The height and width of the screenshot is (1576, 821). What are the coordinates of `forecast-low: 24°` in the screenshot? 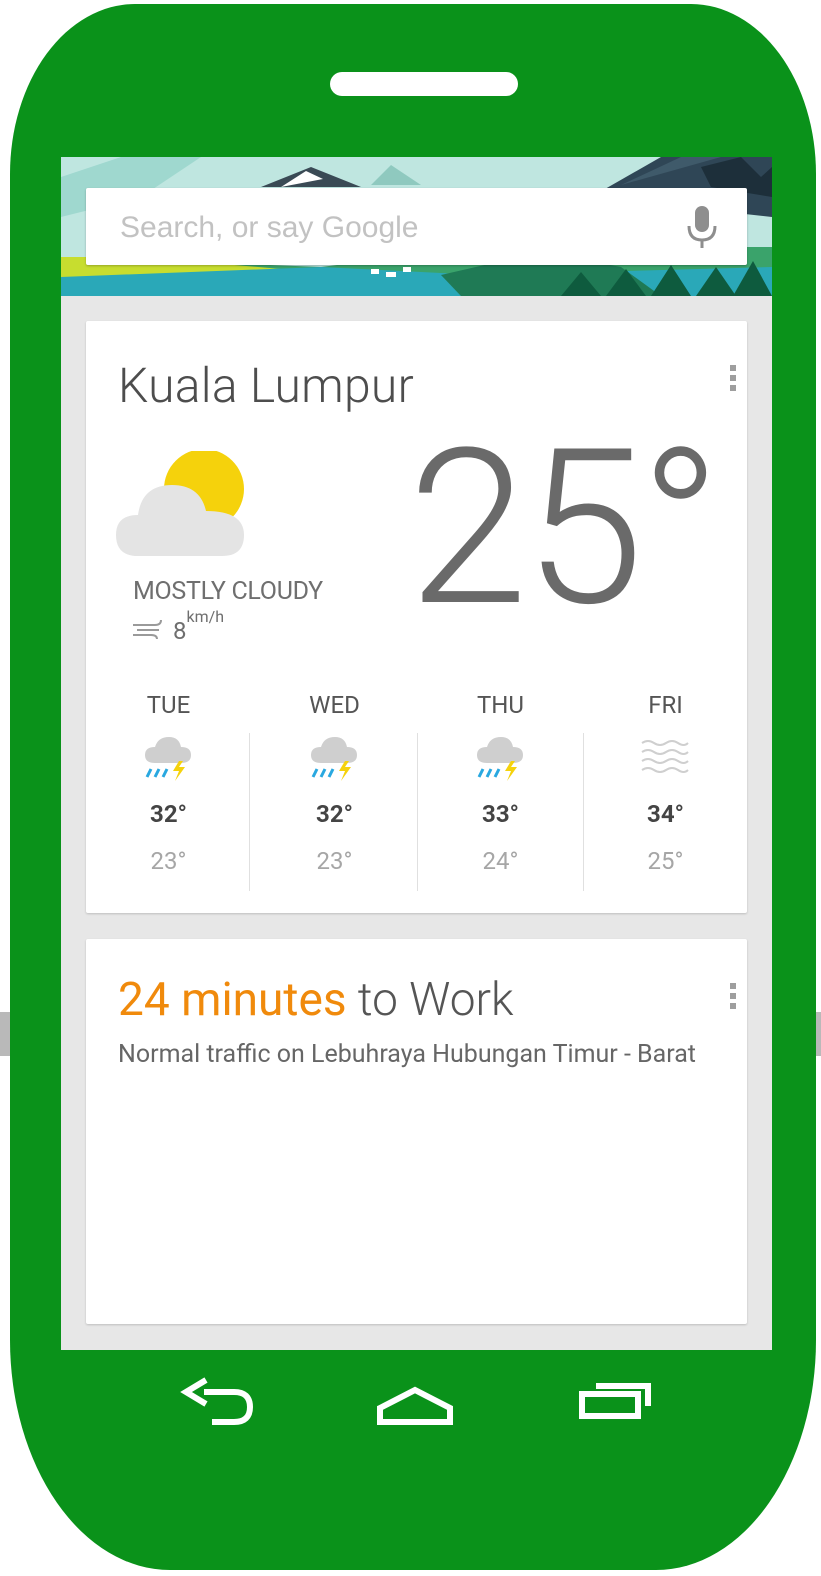 It's located at (500, 861).